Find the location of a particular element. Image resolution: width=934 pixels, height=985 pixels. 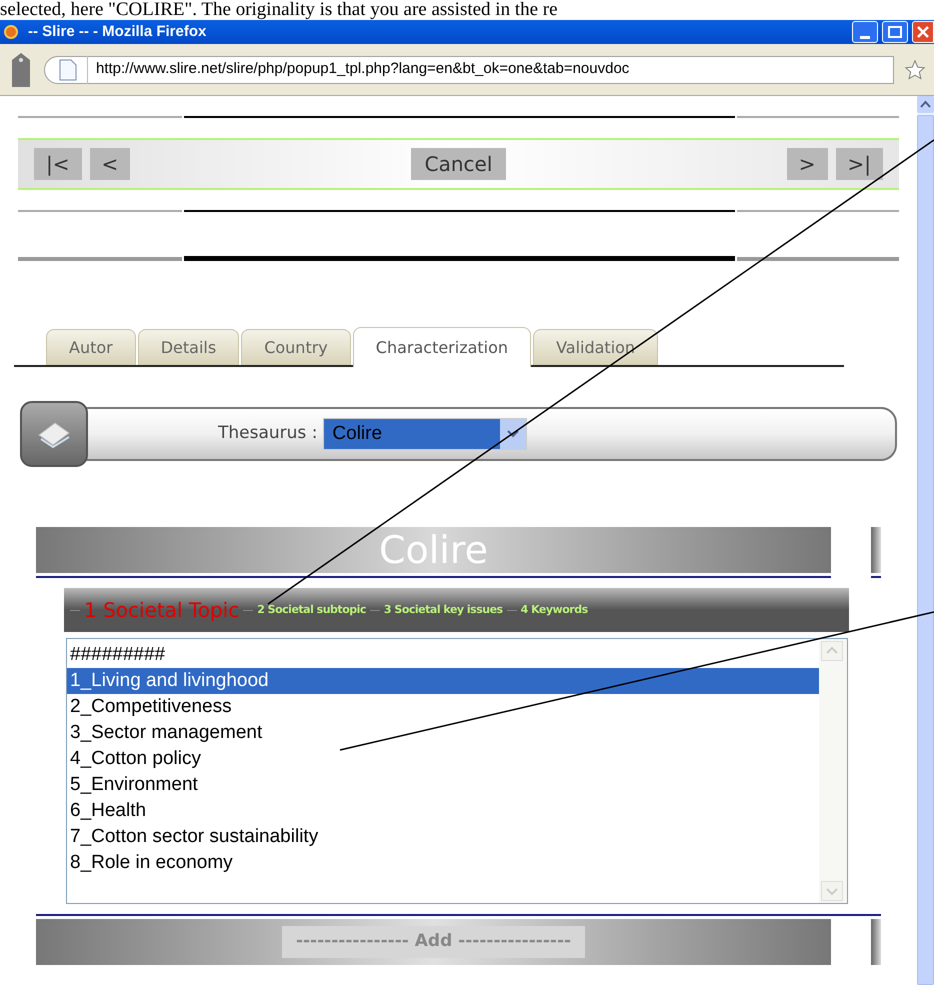

close-icon is located at coordinates (923, 32).